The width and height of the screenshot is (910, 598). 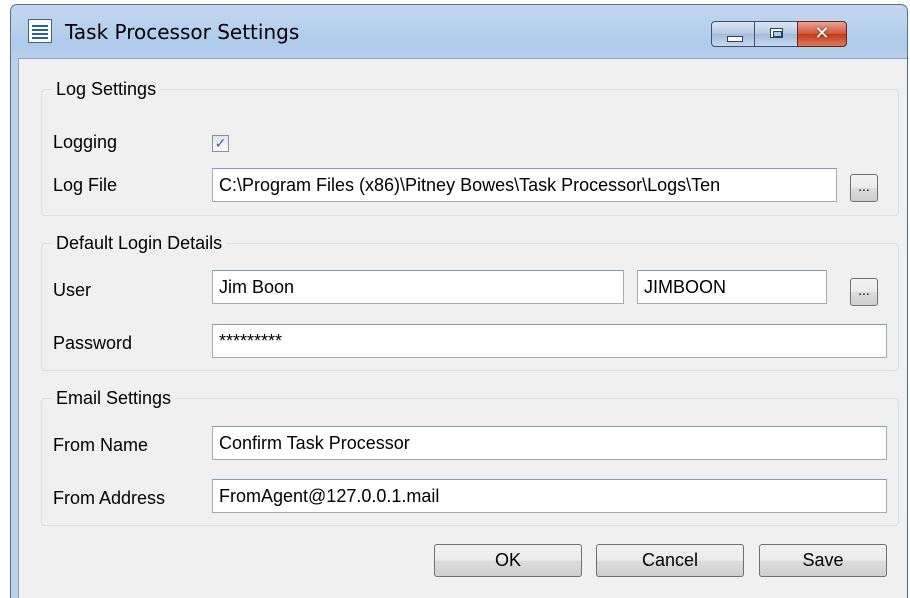 I want to click on logging-checkbox: ✓, so click(x=220, y=143).